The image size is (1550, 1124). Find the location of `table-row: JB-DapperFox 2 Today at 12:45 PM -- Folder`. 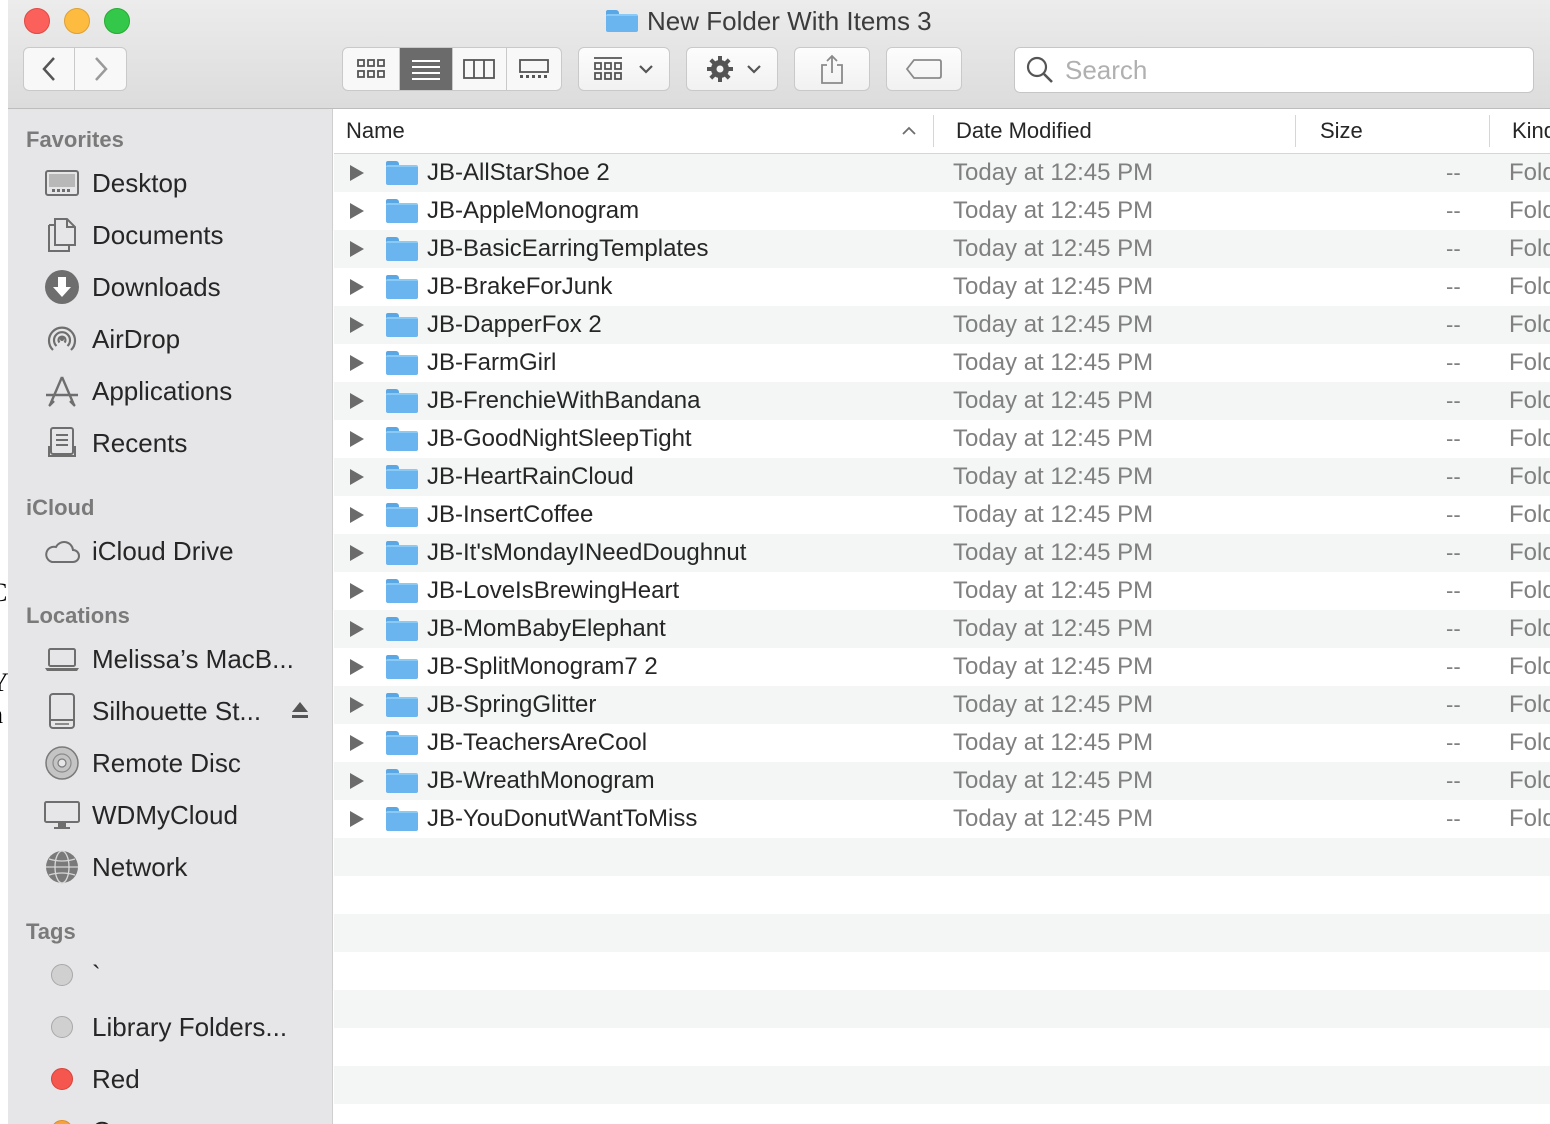

table-row: JB-DapperFox 2 Today at 12:45 PM -- Folder is located at coordinates (942, 325).